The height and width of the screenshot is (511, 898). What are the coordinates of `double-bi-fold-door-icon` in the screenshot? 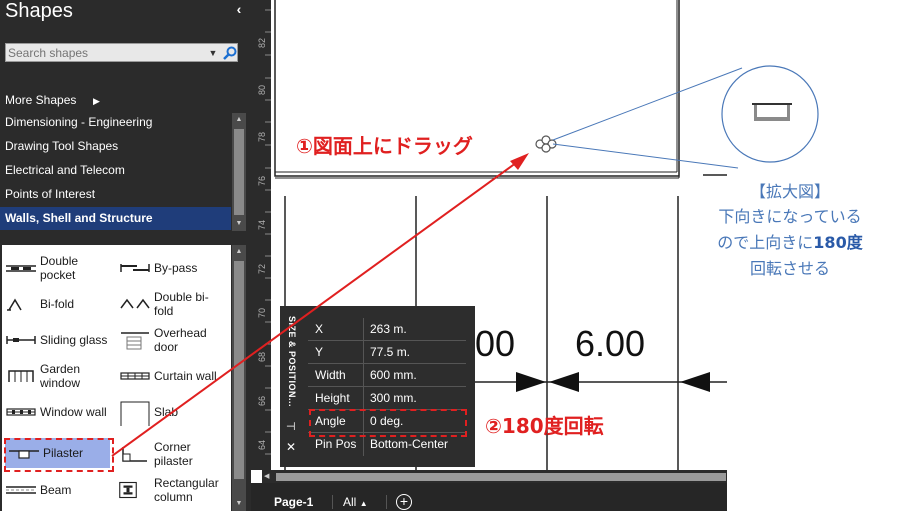 It's located at (135, 303).